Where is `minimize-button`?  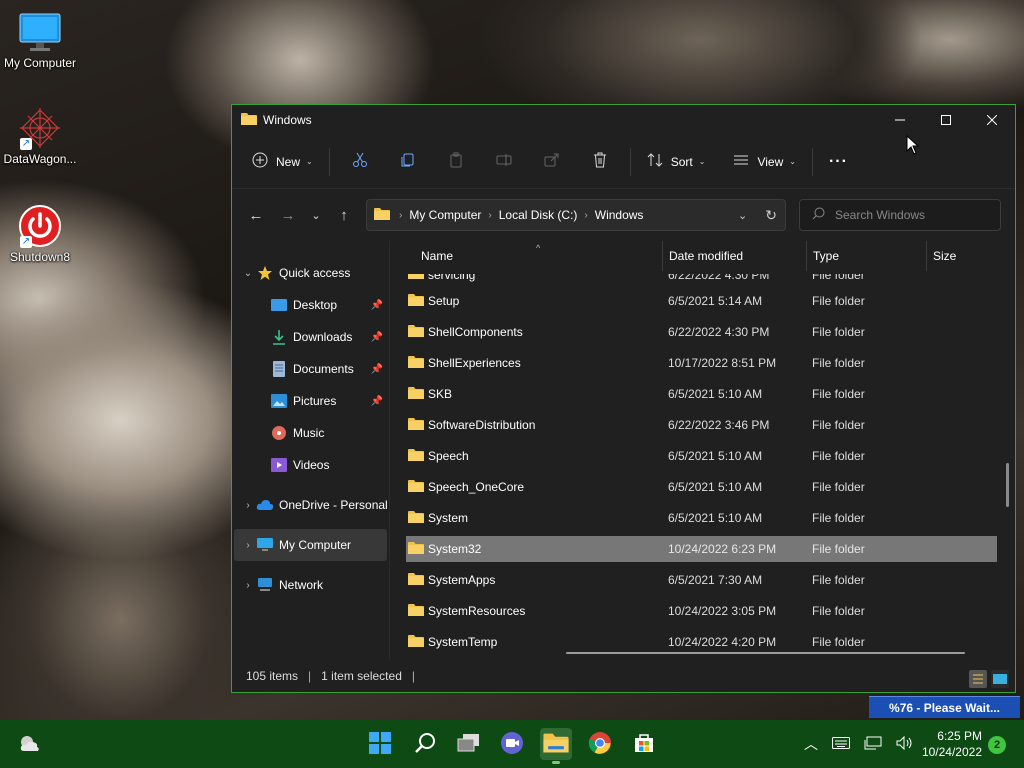 minimize-button is located at coordinates (900, 120).